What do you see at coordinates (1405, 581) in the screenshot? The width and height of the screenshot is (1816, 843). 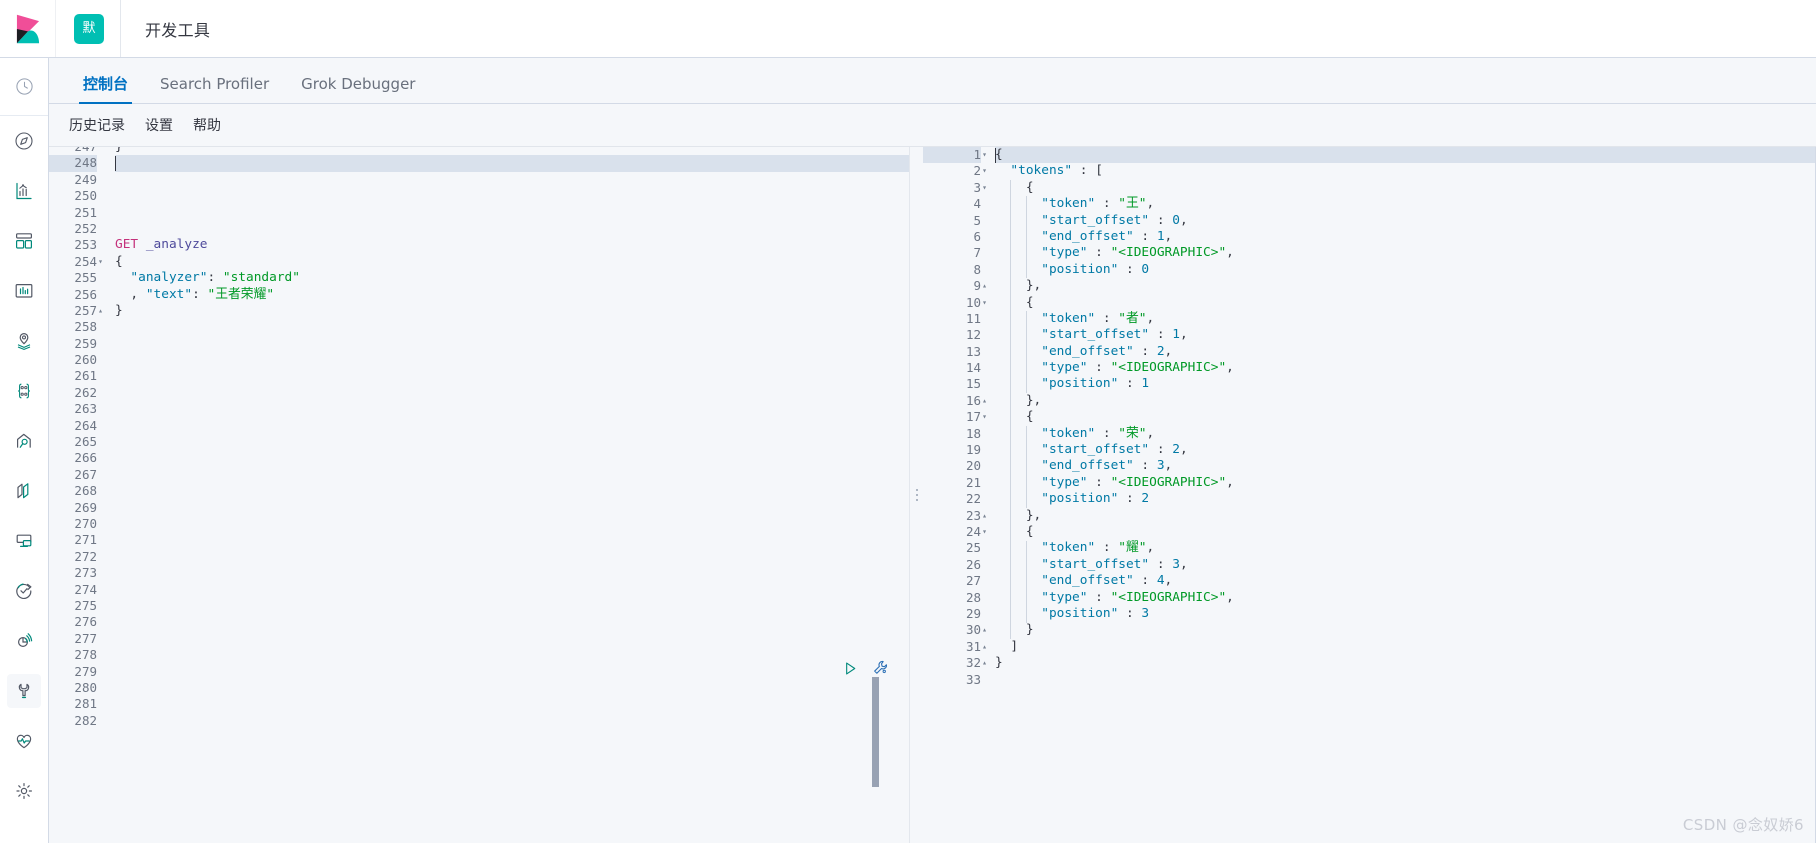 I see `code-line: "end_offset" : 4,` at bounding box center [1405, 581].